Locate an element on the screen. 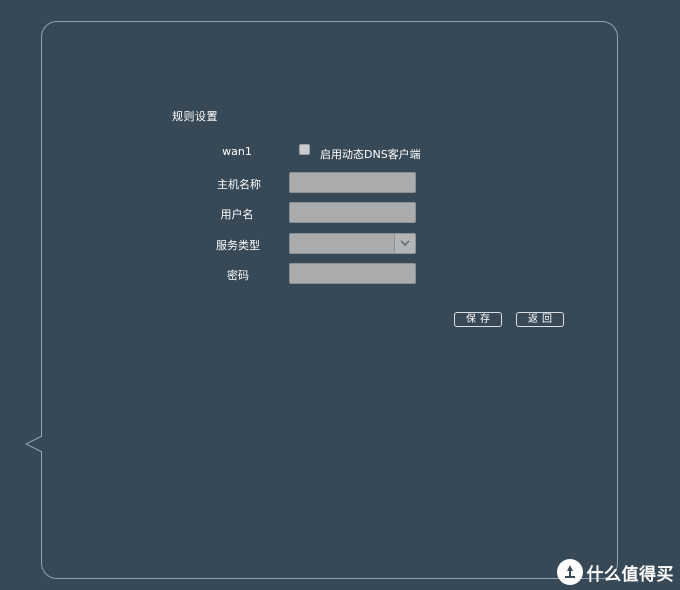  value-logo-icon is located at coordinates (569, 571).